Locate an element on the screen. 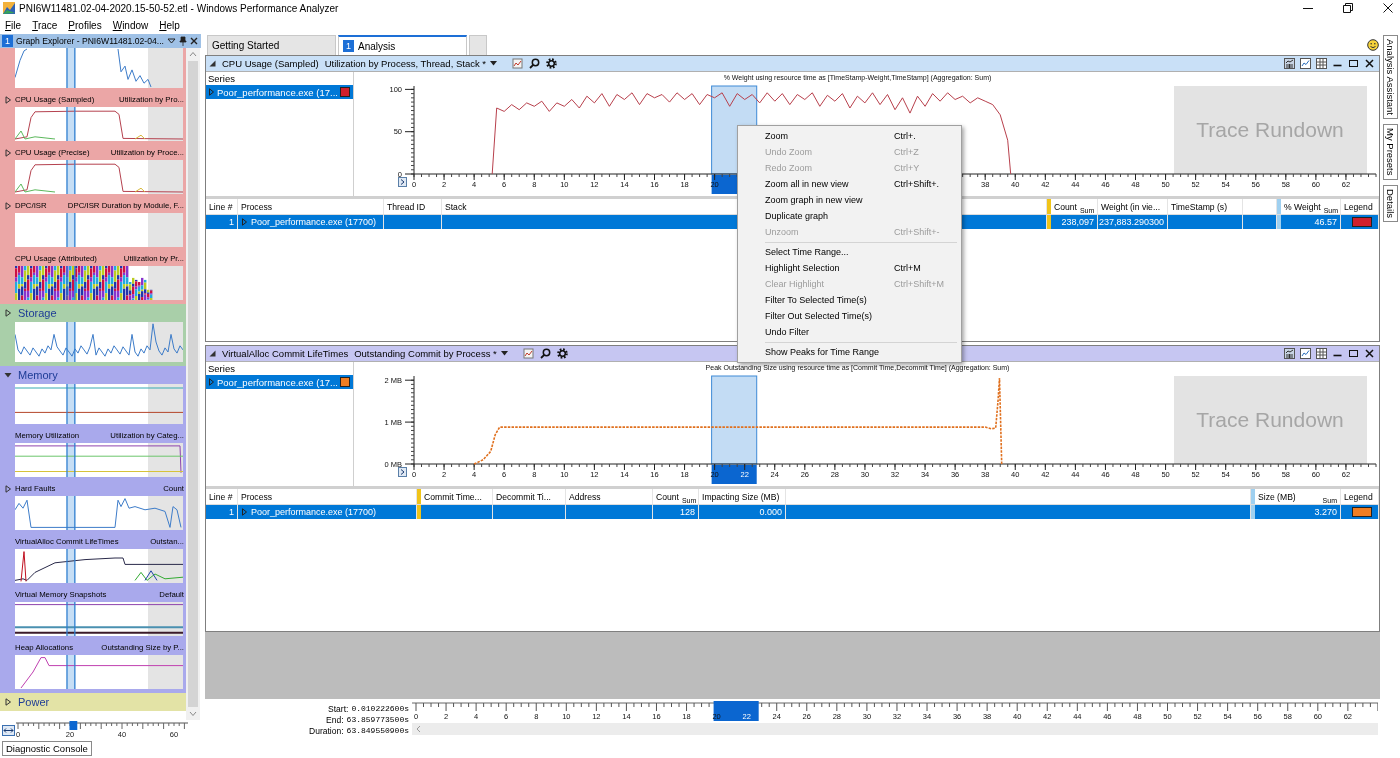  field-label: Duration: is located at coordinates (326, 730).